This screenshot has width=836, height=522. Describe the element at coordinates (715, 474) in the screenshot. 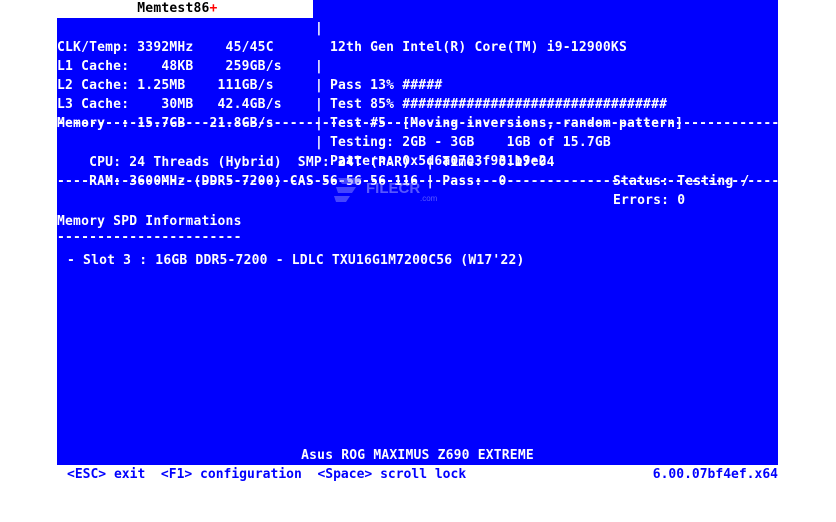

I see `version-label: 6.00.07bf4ef.x64` at that location.